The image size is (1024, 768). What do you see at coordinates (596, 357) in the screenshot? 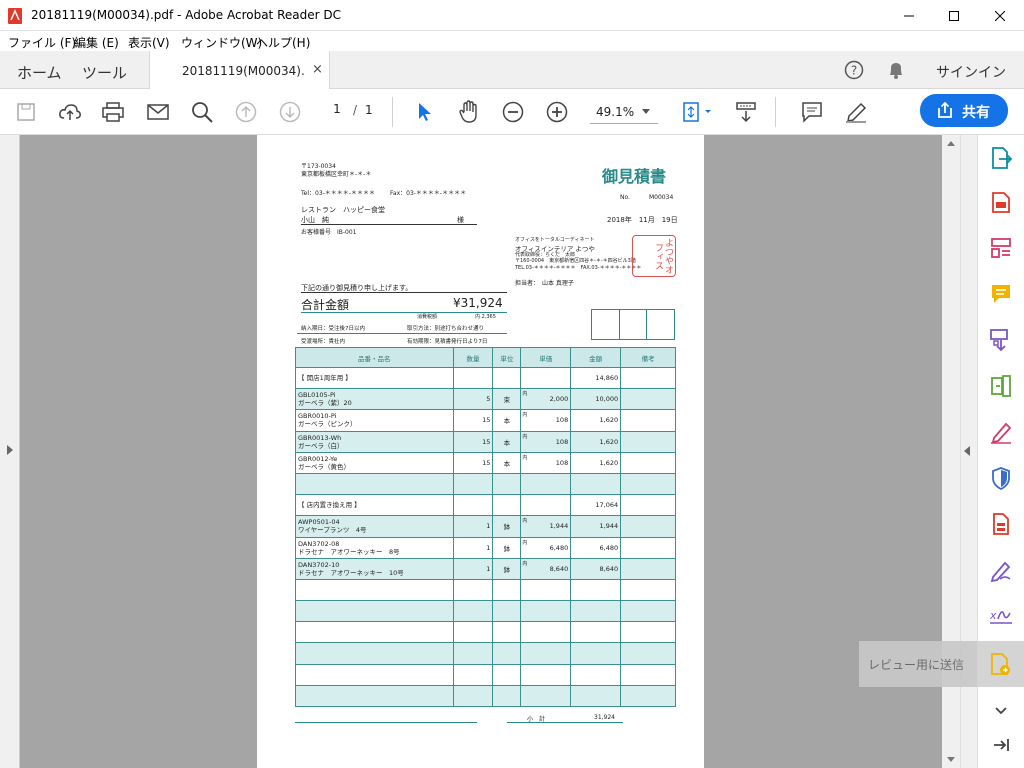
I see `table-header-cell: 金額` at bounding box center [596, 357].